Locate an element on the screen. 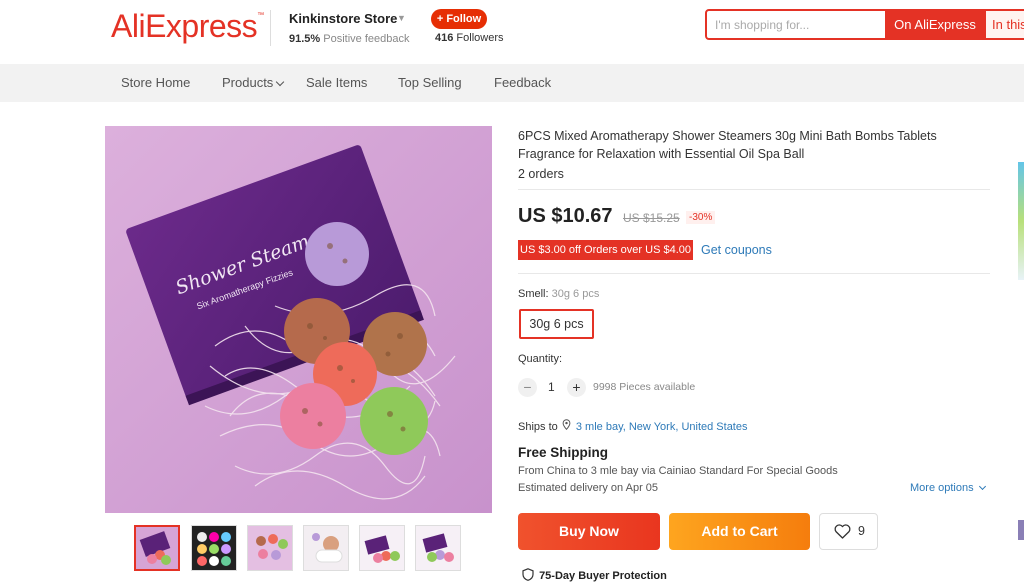 This screenshot has width=1024, height=584. side-banner is located at coordinates (1021, 221).